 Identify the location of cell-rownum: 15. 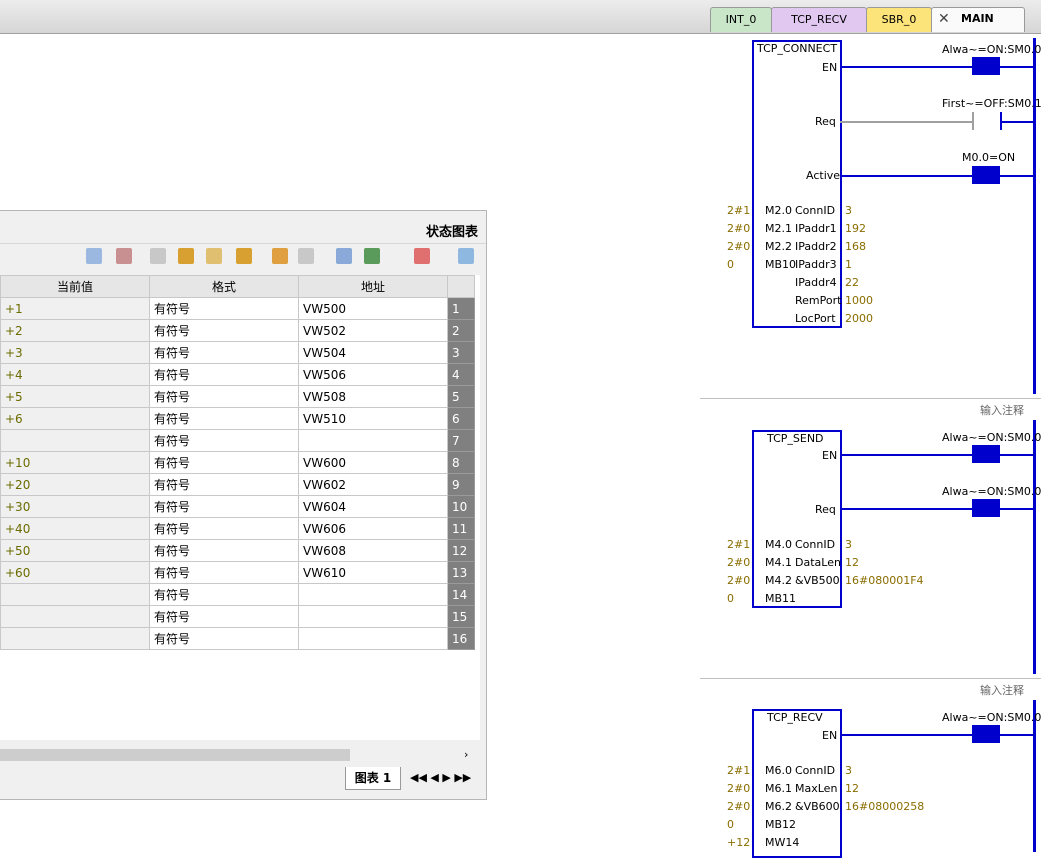
(461, 616).